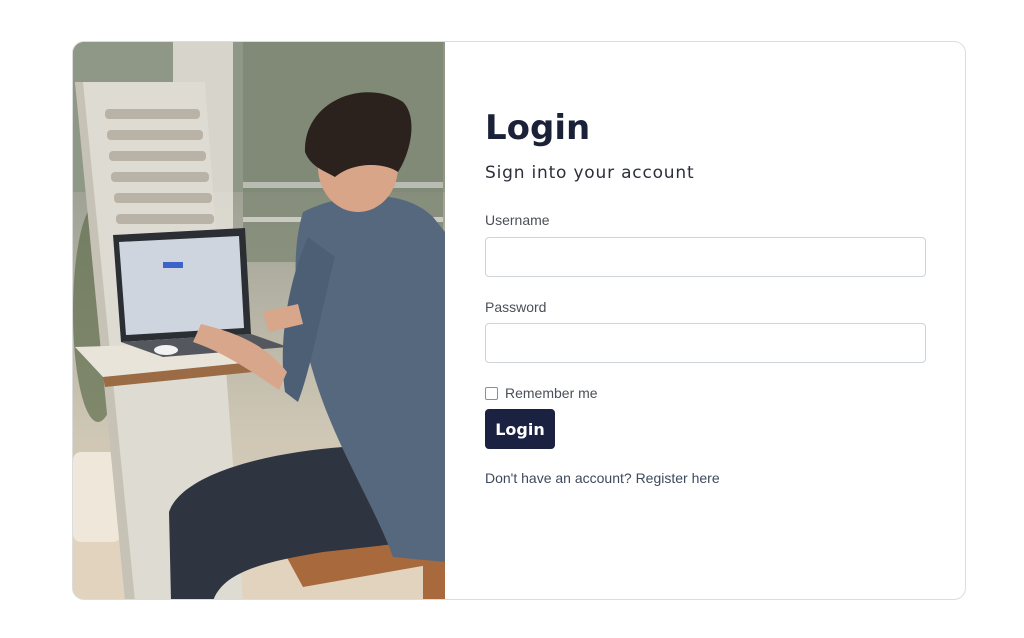  I want to click on register-link: Register here, so click(678, 478).